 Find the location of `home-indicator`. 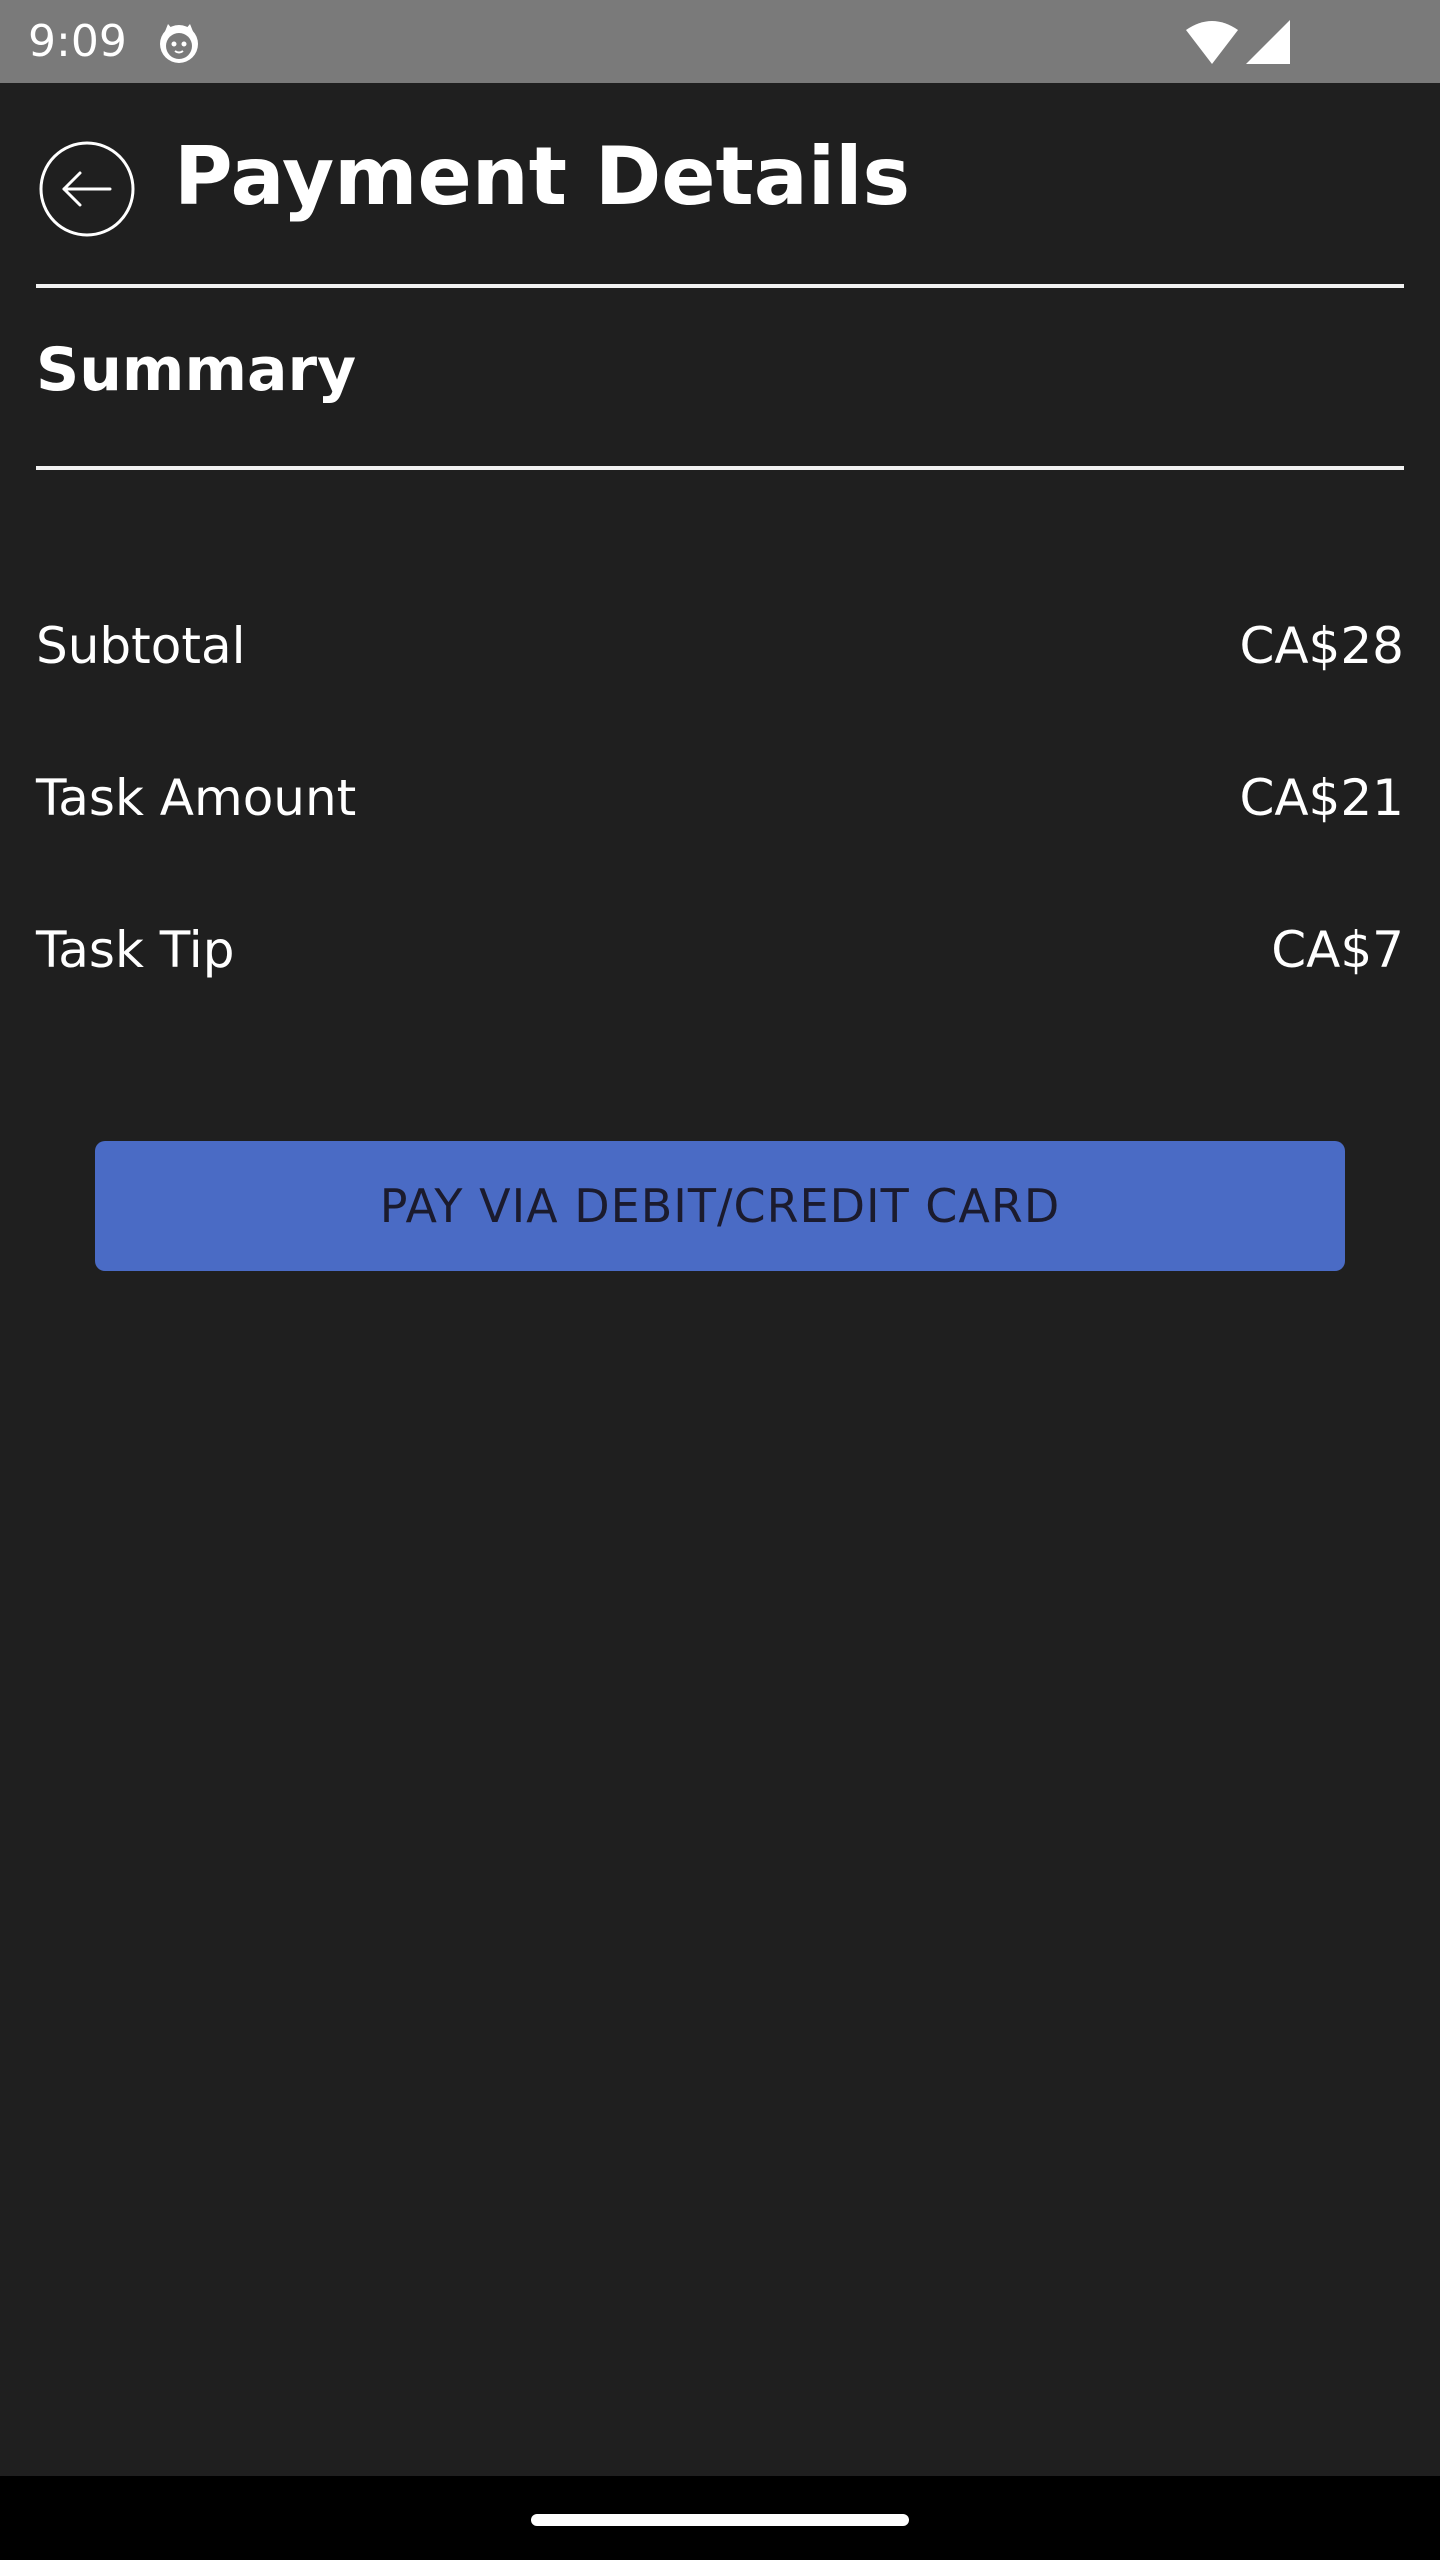

home-indicator is located at coordinates (720, 2520).